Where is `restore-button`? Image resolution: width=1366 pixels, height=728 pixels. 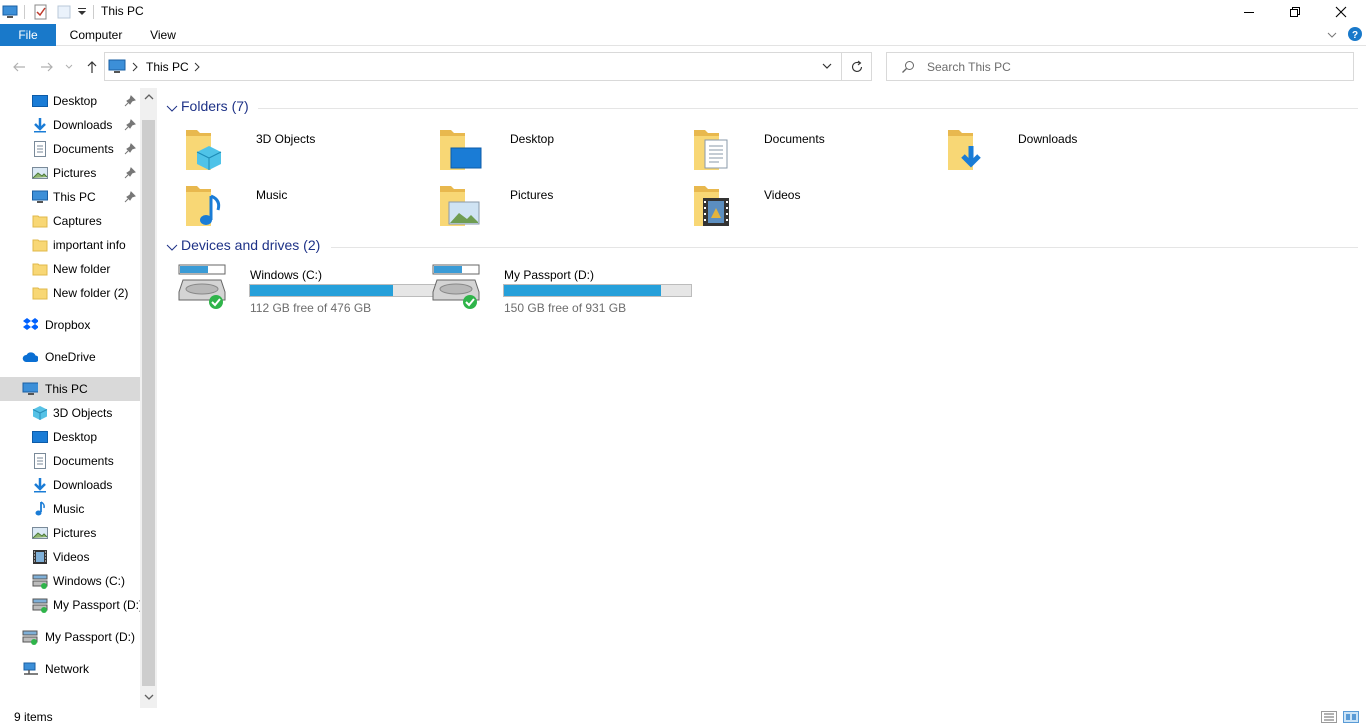
restore-button is located at coordinates (1295, 12).